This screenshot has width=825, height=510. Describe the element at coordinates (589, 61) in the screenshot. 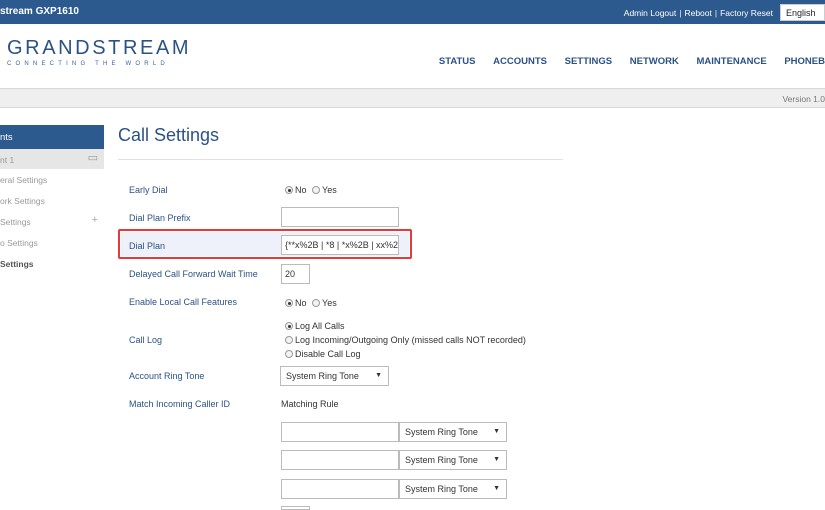

I see `nav-settings: SETTINGS` at that location.